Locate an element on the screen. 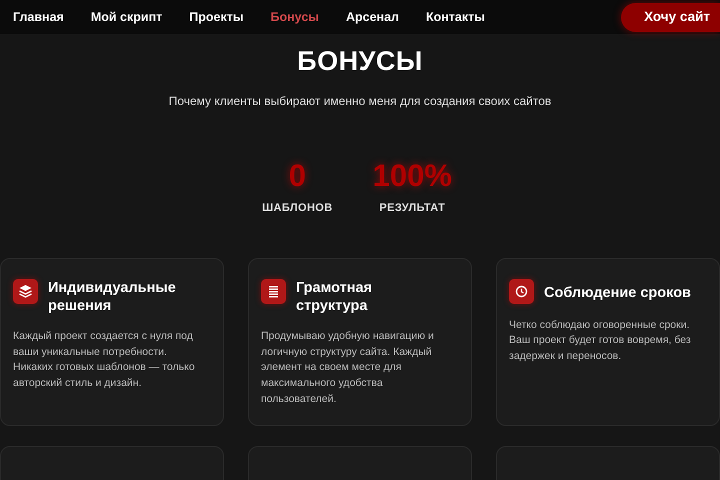 This screenshot has width=720, height=480. feature-text: Каждый проект создается с нуля под ваши уникальные потребности. Никаких готовых шаблонов — только авторский стиль и дизайн. is located at coordinates (104, 359).